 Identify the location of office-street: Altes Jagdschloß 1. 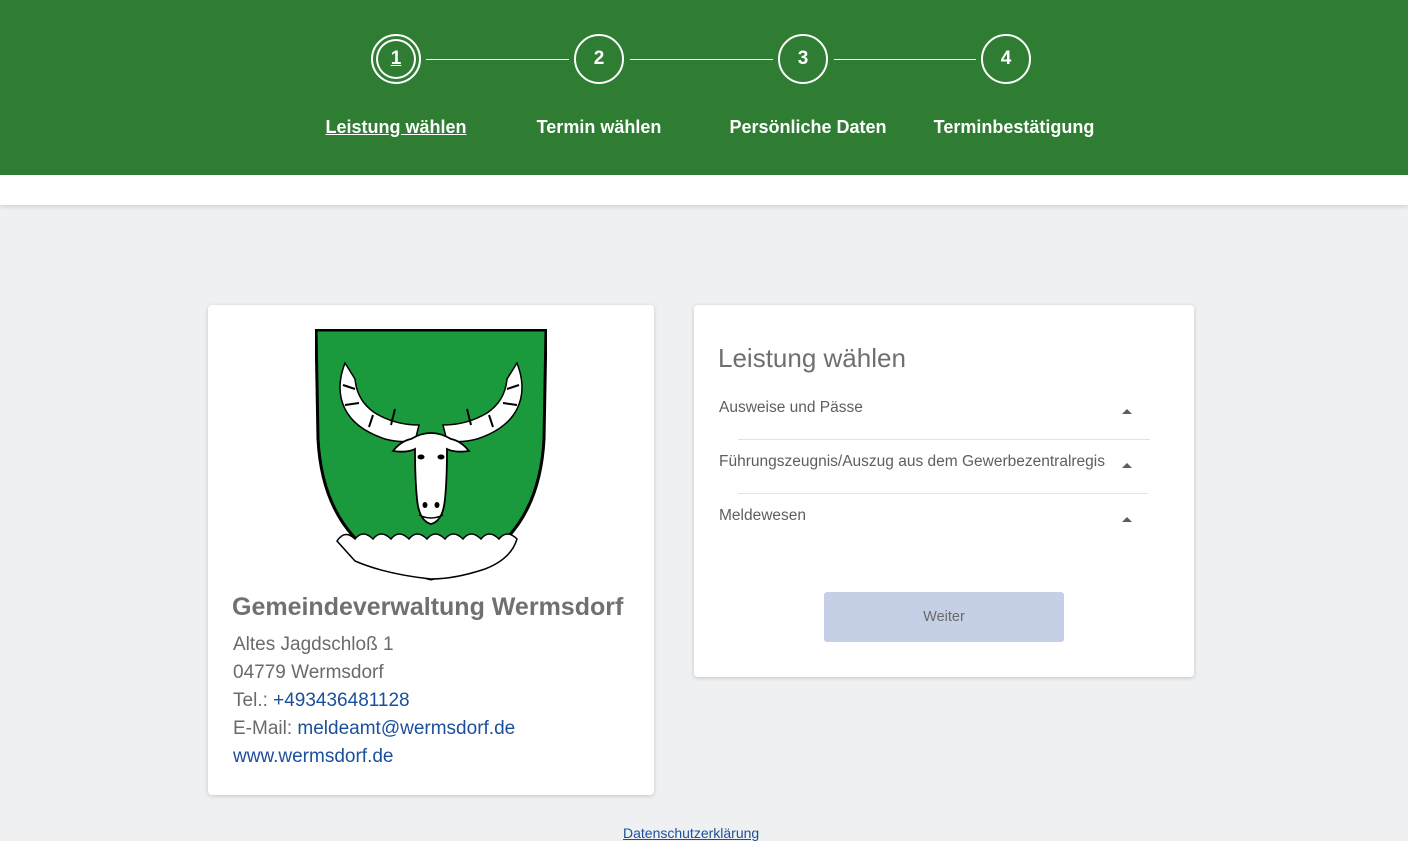
(313, 644).